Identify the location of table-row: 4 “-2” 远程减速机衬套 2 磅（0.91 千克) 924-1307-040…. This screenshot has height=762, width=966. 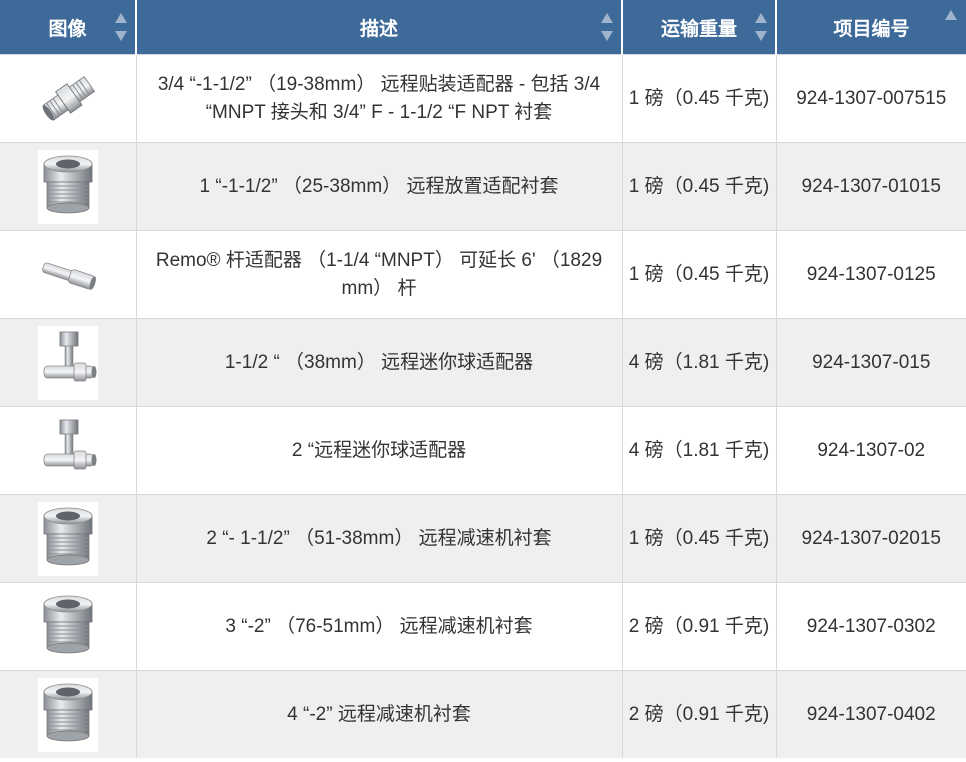
(483, 714).